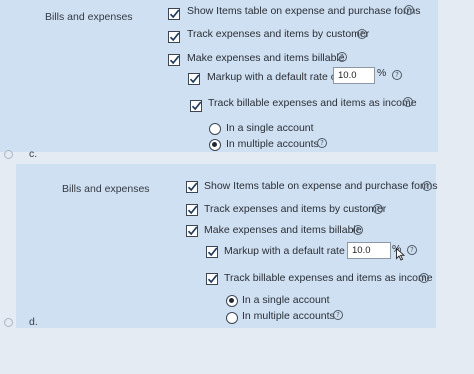 The width and height of the screenshot is (474, 374). What do you see at coordinates (33, 322) in the screenshot?
I see `answer-d-letter: d.` at bounding box center [33, 322].